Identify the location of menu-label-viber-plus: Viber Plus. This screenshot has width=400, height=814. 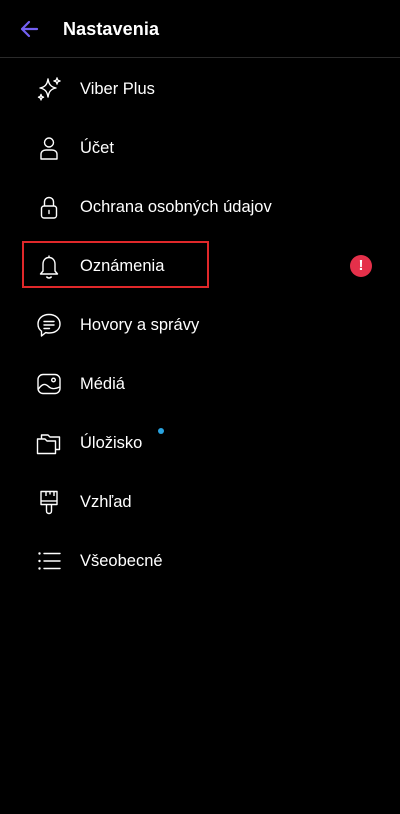
(117, 89).